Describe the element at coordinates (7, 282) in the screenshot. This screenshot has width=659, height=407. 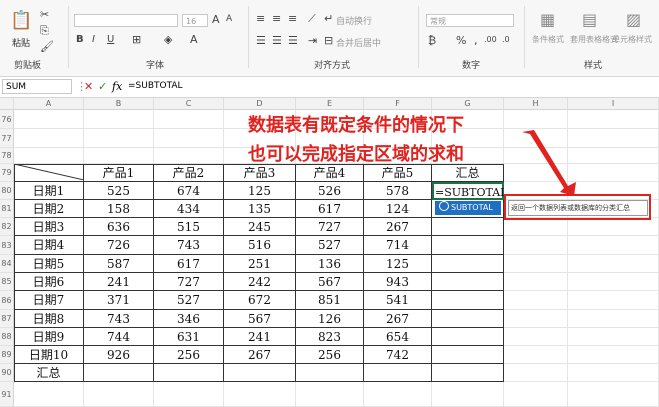
I see `row-header: 85` at that location.